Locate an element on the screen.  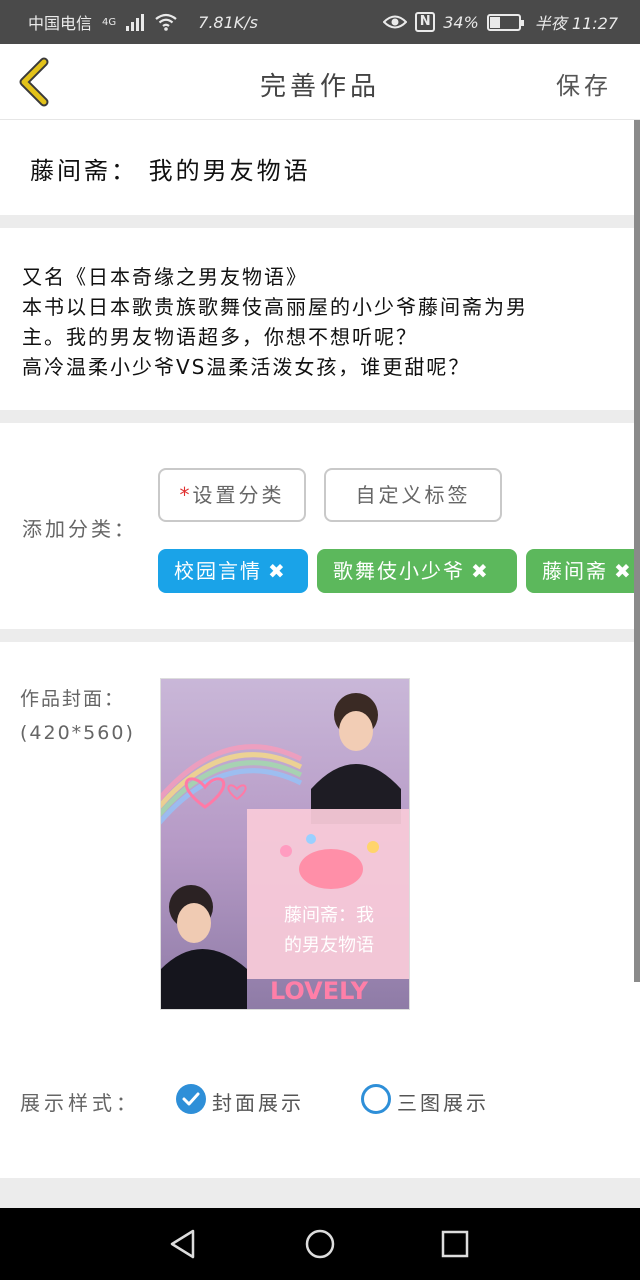
cover-brand: LOVELY is located at coordinates (319, 991).